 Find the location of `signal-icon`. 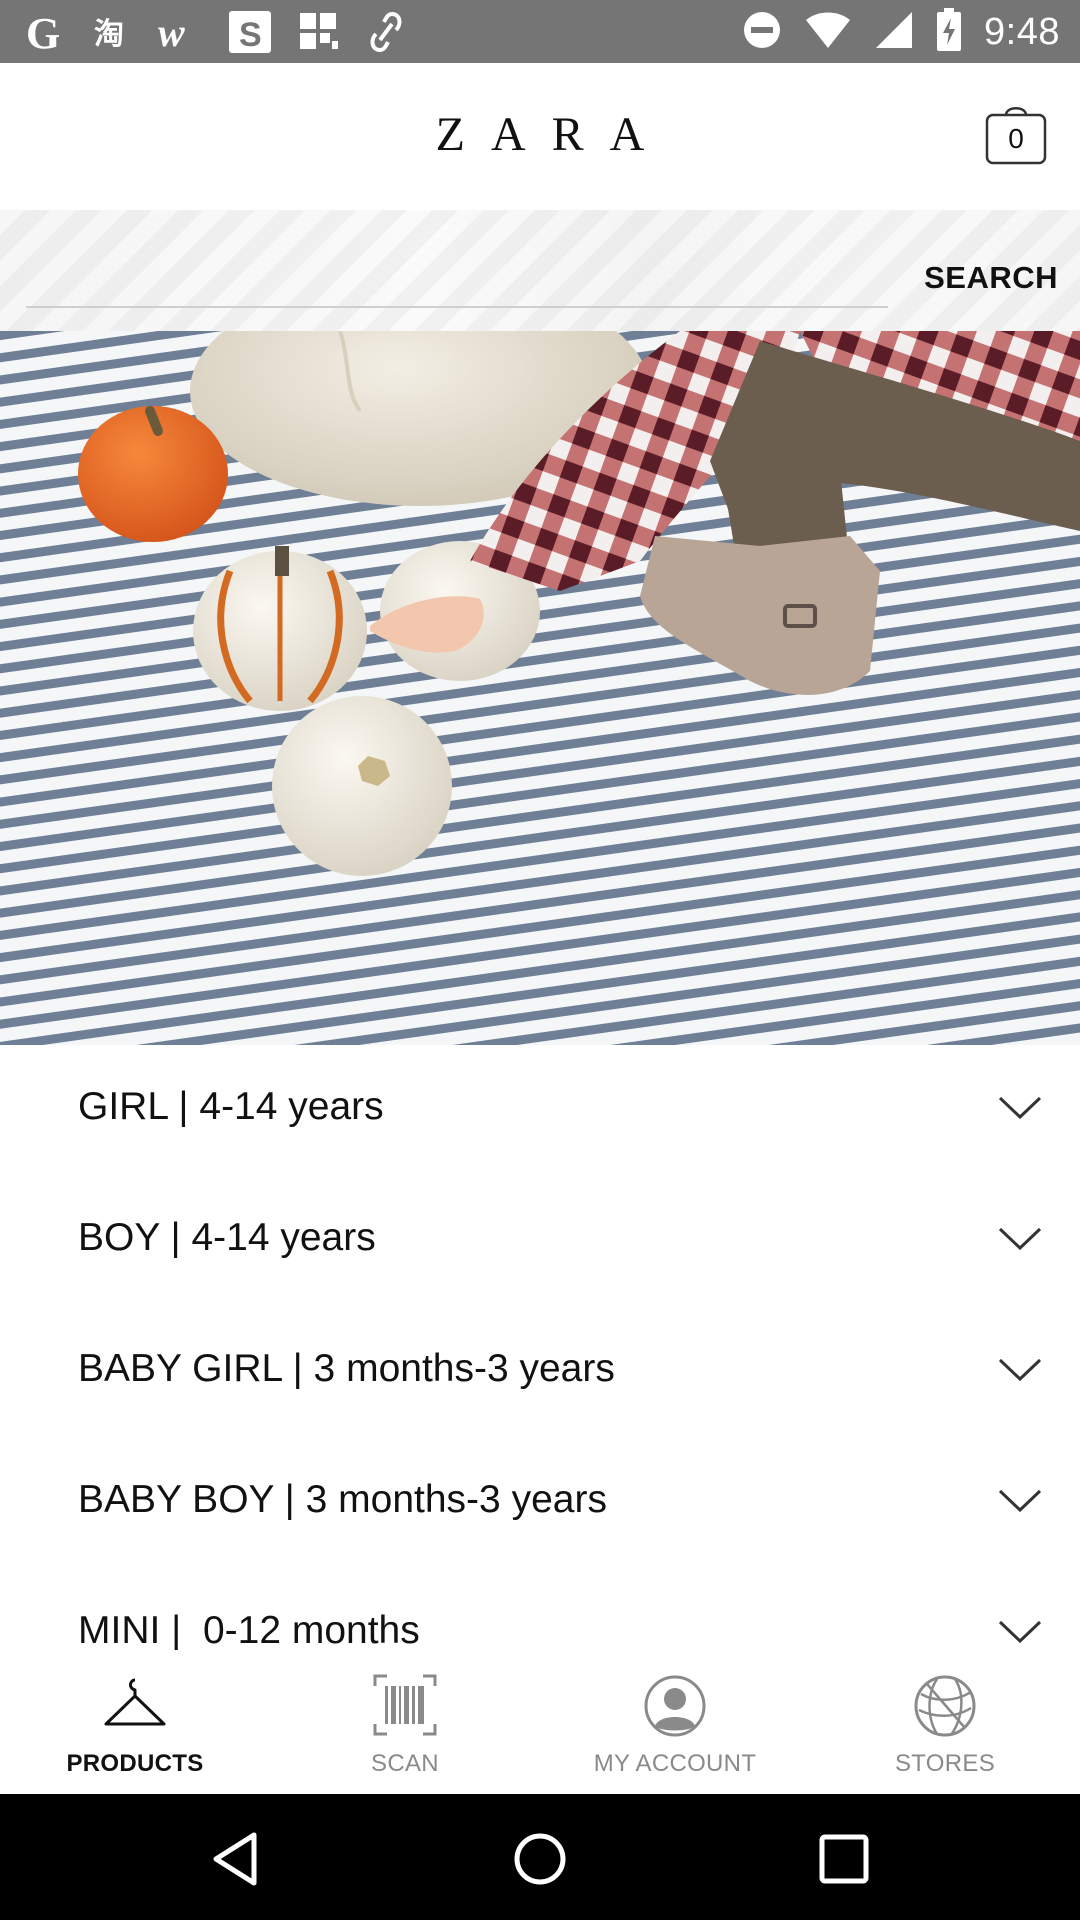

signal-icon is located at coordinates (894, 32).